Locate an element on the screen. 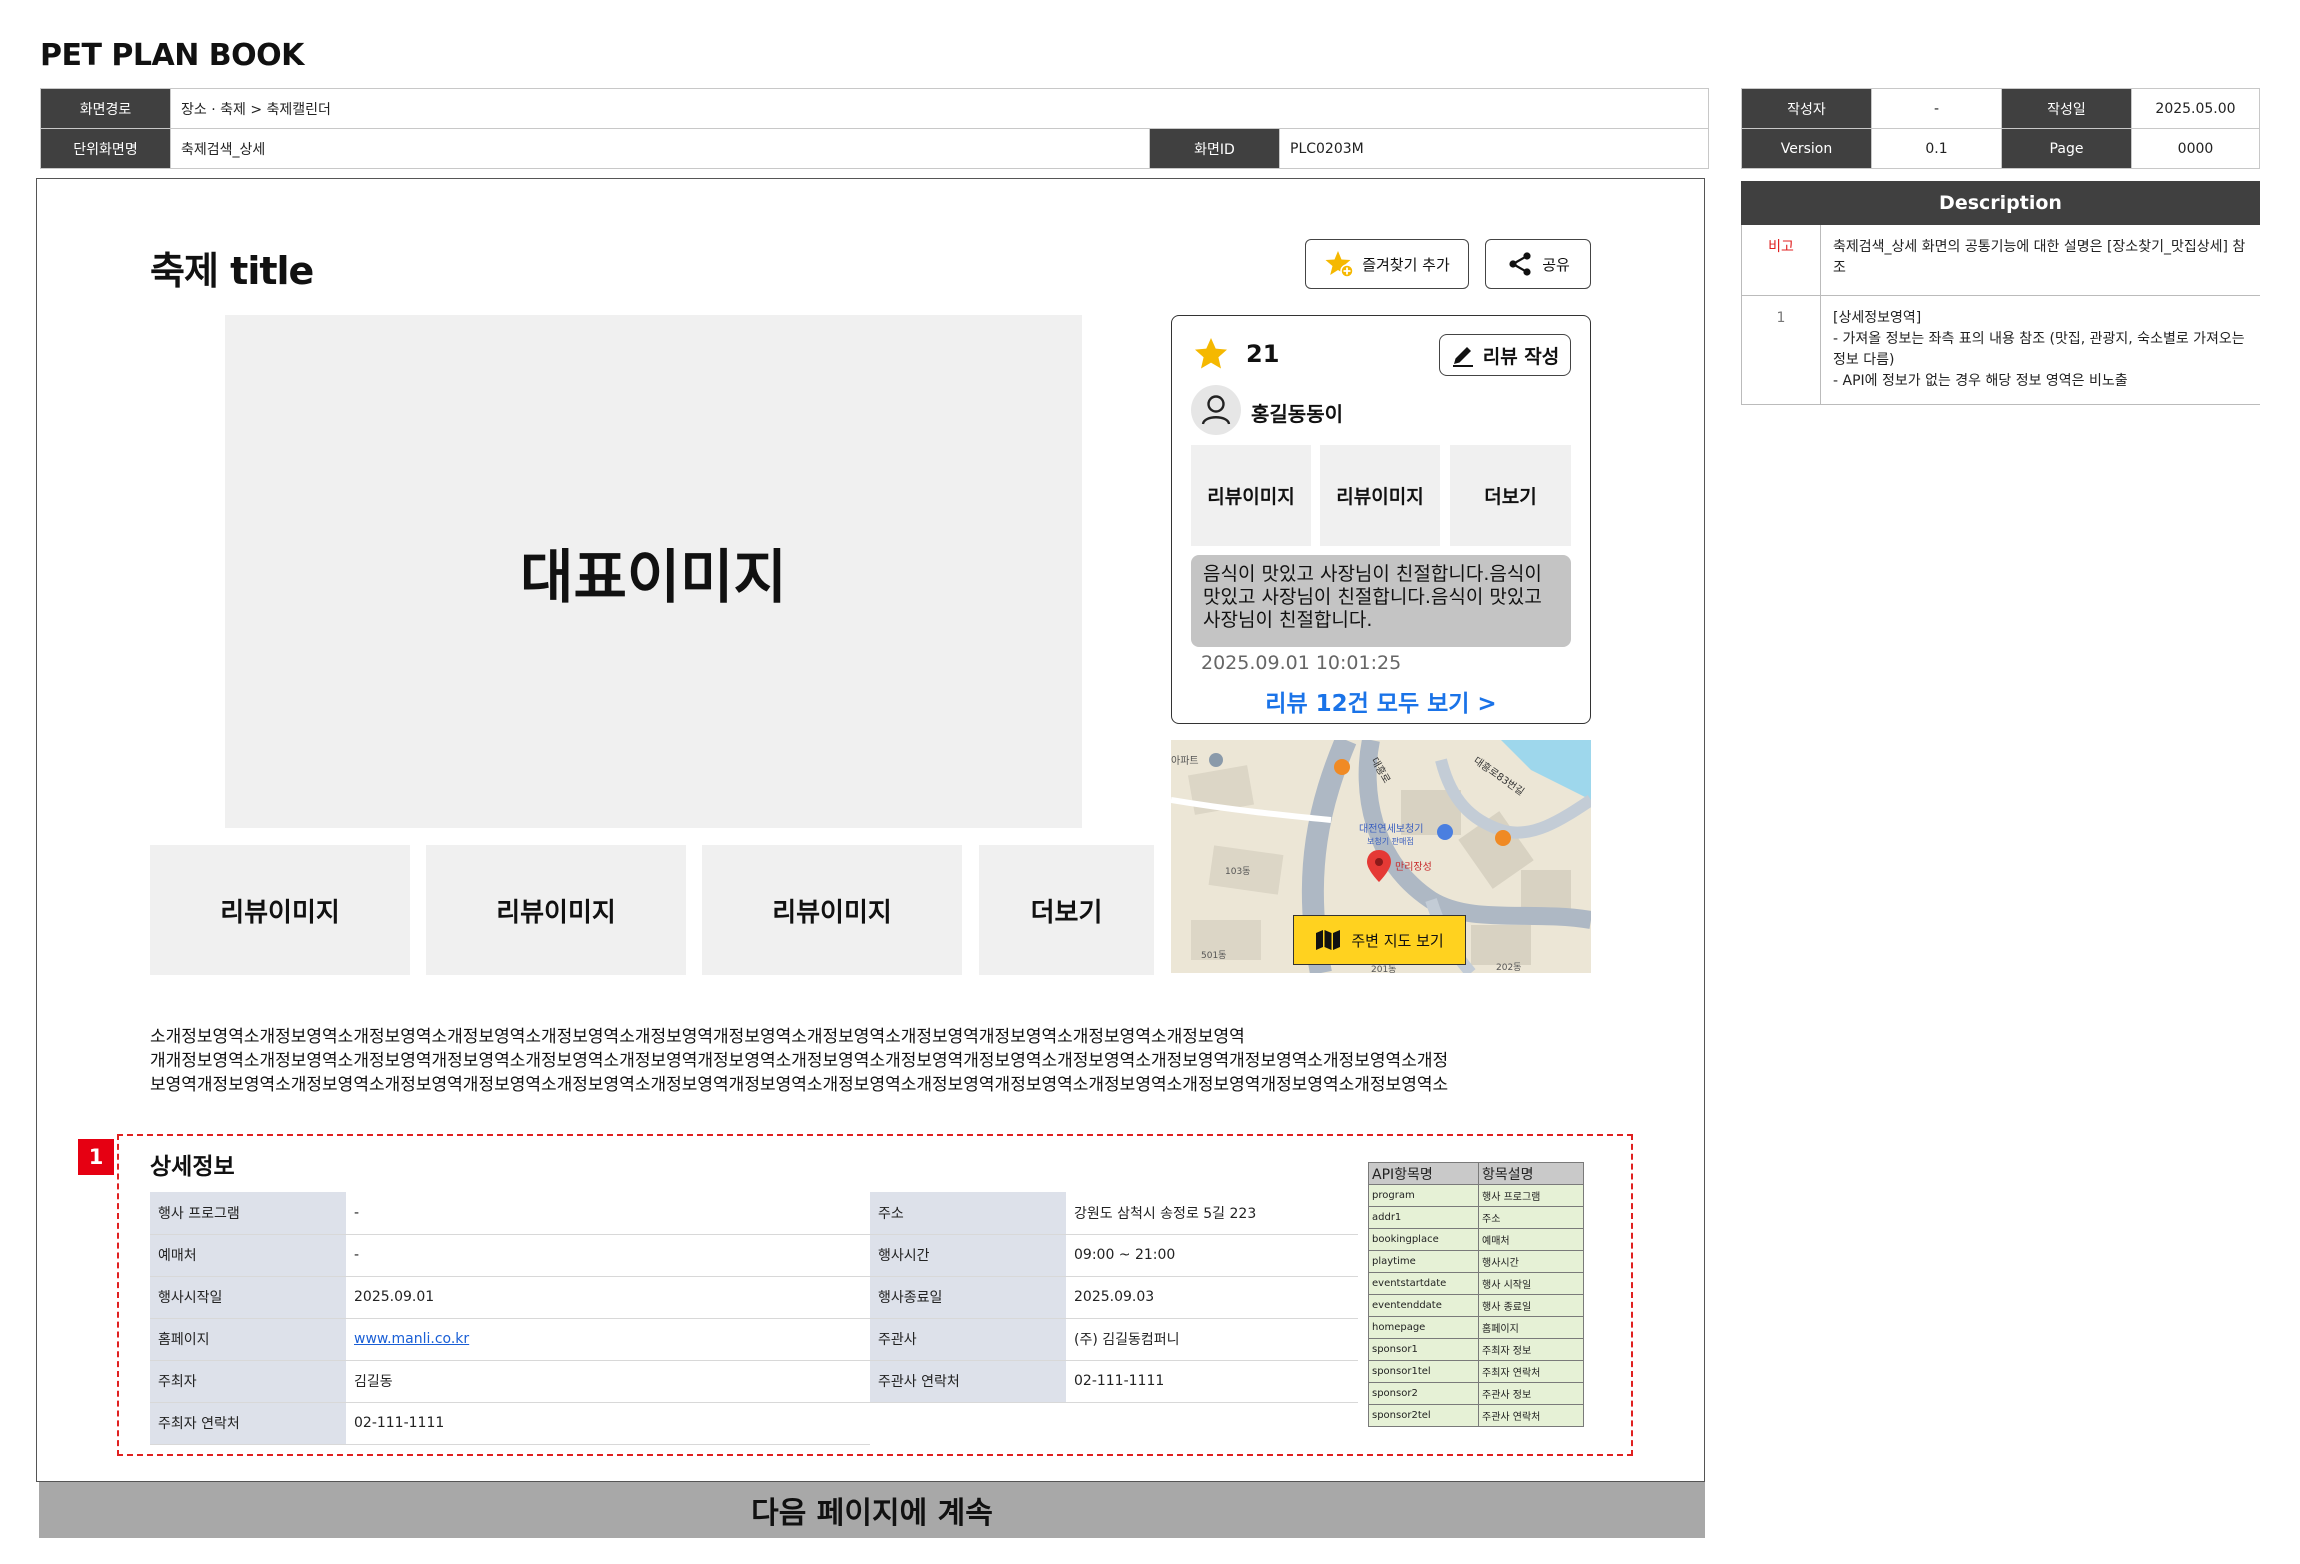 The image size is (2300, 1564). version-value: 0.1 is located at coordinates (1936, 148).